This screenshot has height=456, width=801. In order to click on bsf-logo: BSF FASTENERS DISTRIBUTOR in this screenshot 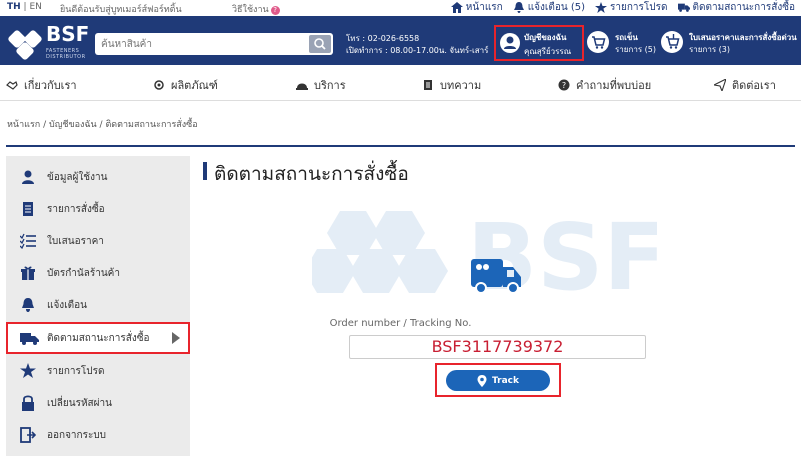, I will do `click(48, 42)`.